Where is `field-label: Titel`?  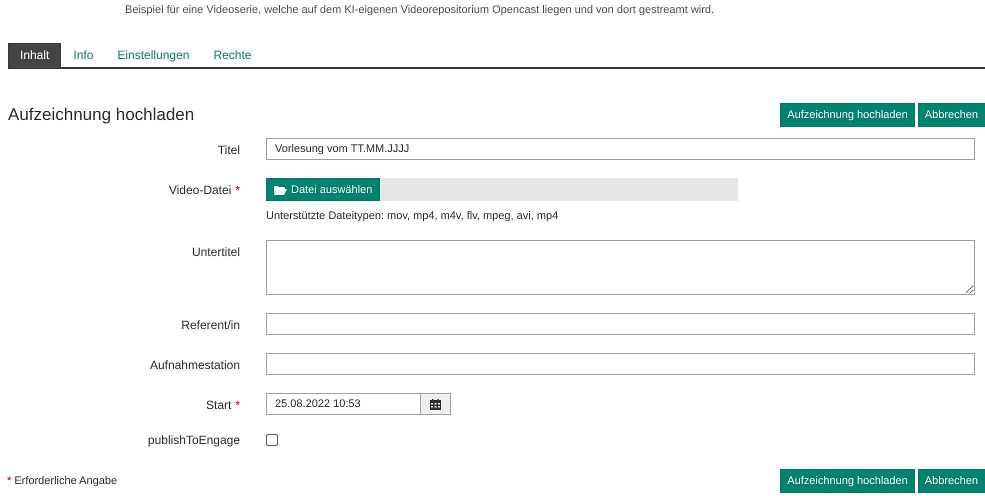
field-label: Titel is located at coordinates (229, 151).